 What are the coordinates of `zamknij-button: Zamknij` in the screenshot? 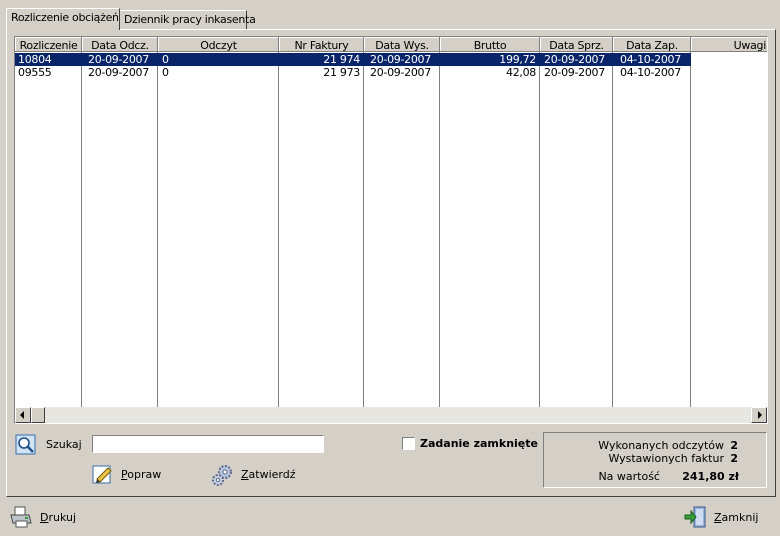 It's located at (721, 517).